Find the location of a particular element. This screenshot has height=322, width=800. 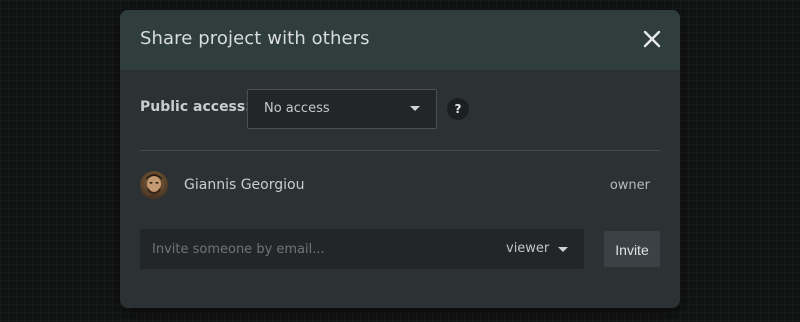

close-icon is located at coordinates (652, 39).